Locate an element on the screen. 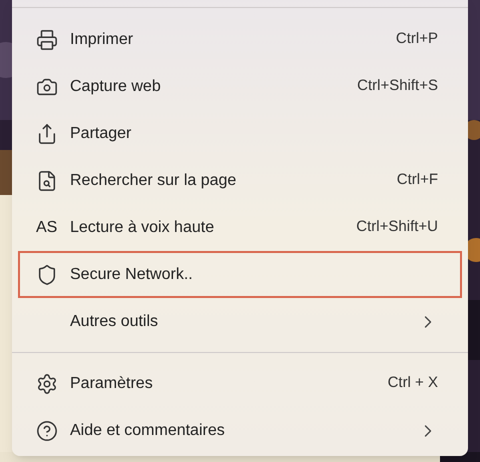  document-search-icon is located at coordinates (47, 181).